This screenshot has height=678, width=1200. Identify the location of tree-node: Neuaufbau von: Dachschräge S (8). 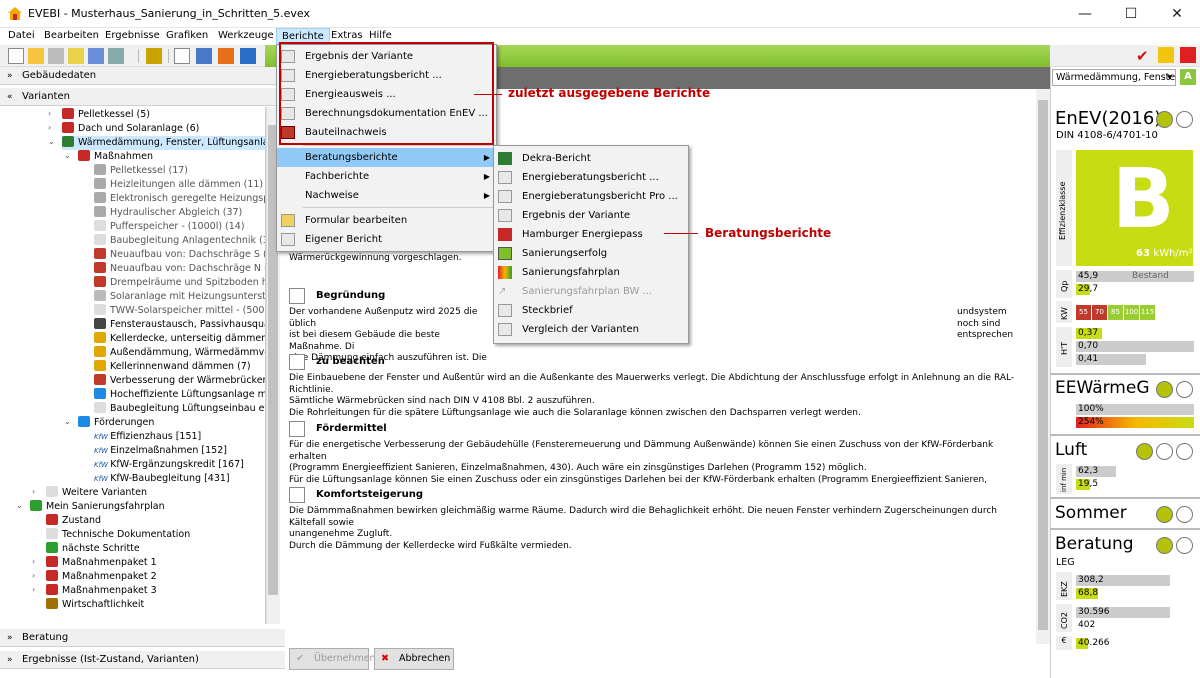
(179, 255).